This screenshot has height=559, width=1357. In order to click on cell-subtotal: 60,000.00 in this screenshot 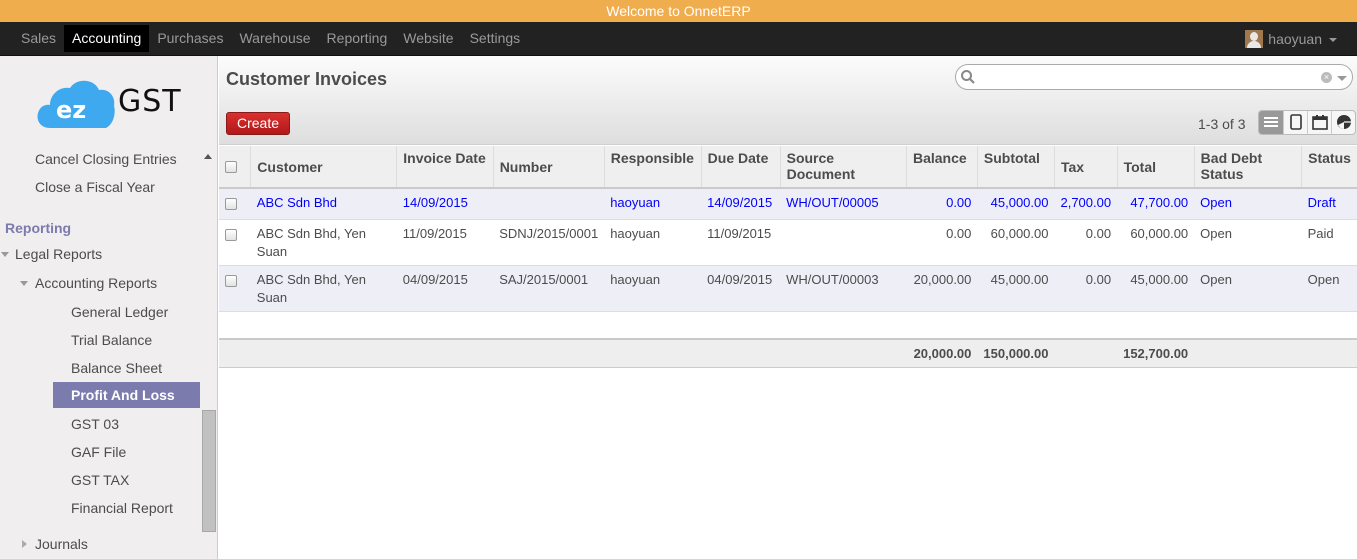, I will do `click(1016, 242)`.